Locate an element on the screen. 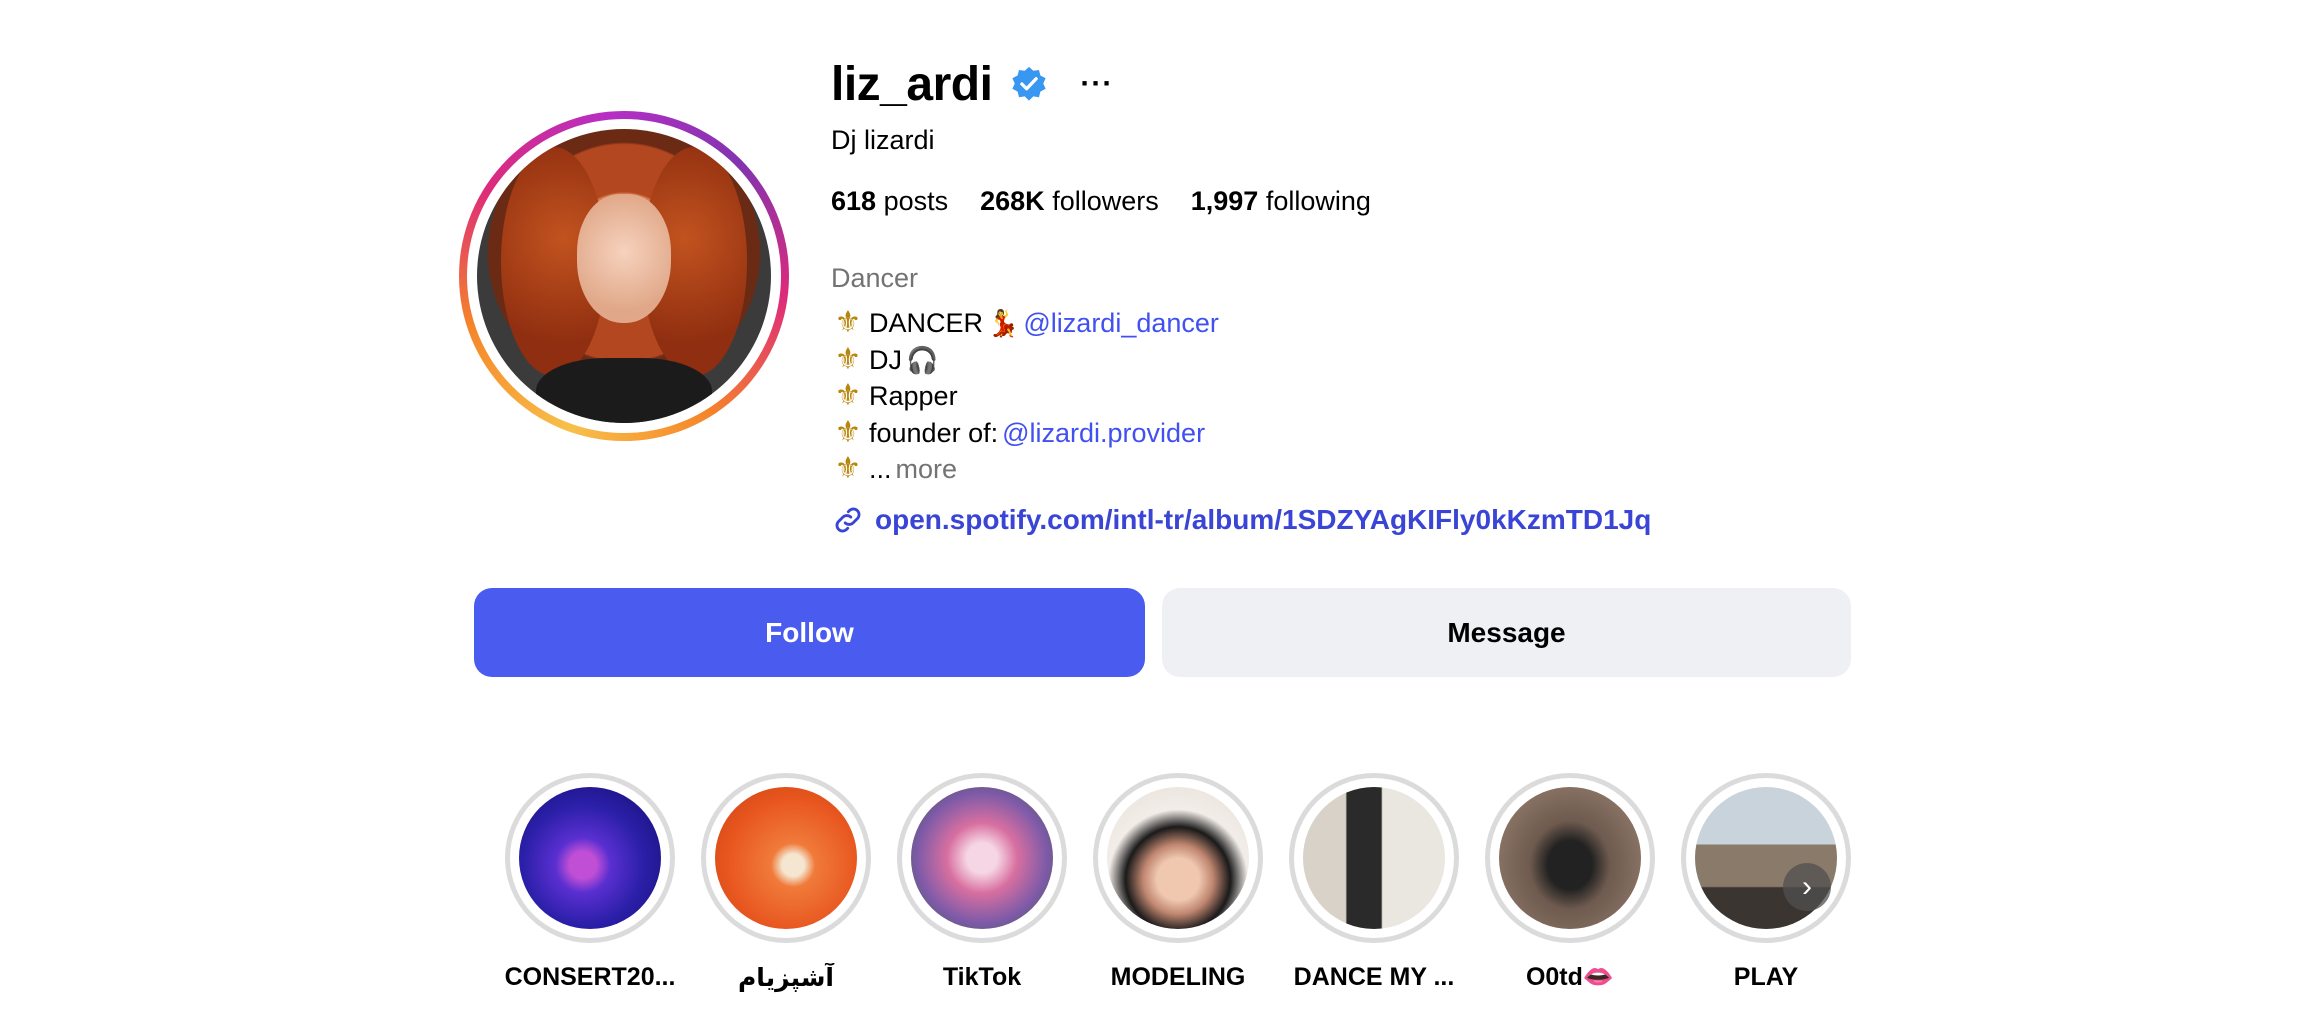 The width and height of the screenshot is (2302, 1024). dancer-emoji-icon: 💃 is located at coordinates (1003, 323).